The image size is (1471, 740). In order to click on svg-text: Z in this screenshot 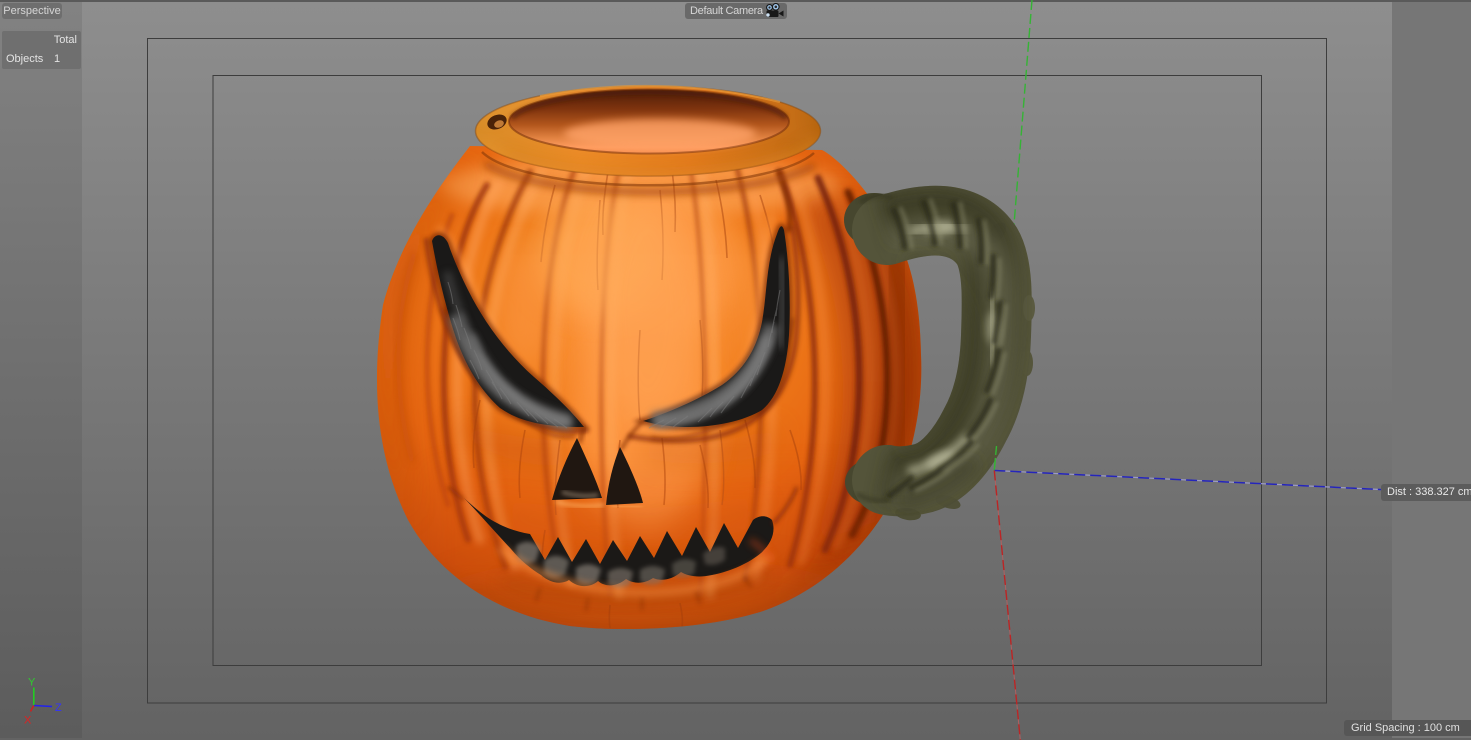, I will do `click(58, 708)`.